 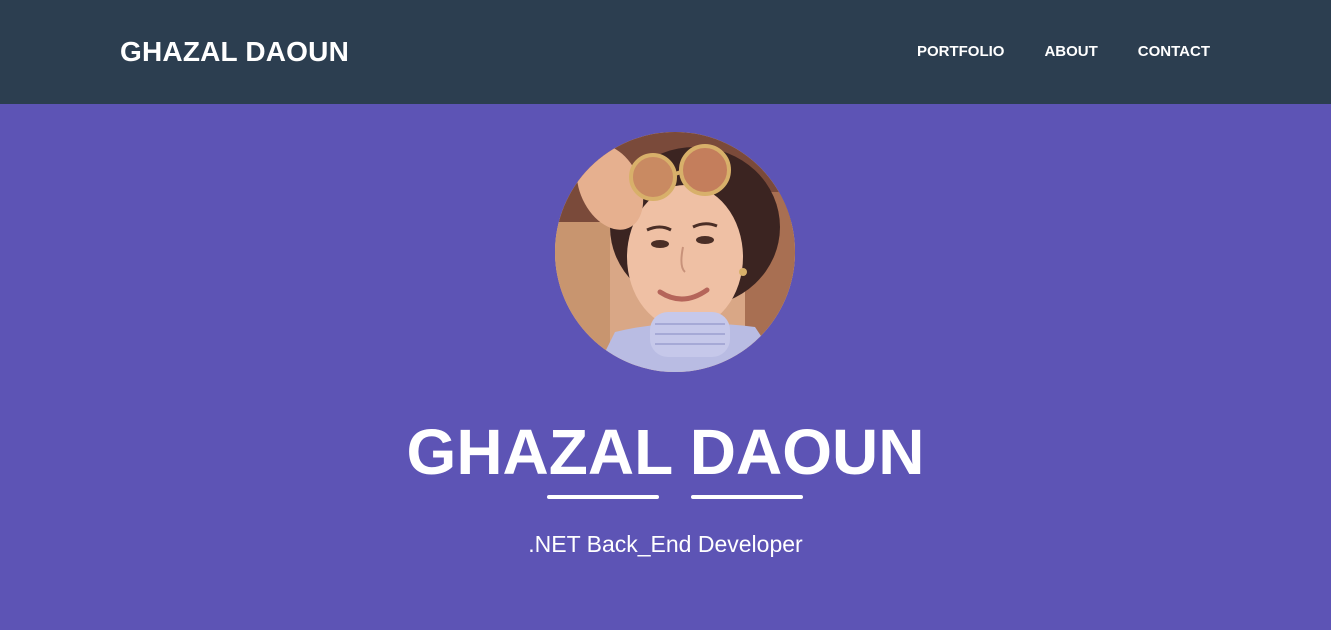 What do you see at coordinates (747, 497) in the screenshot?
I see `divider-line-right` at bounding box center [747, 497].